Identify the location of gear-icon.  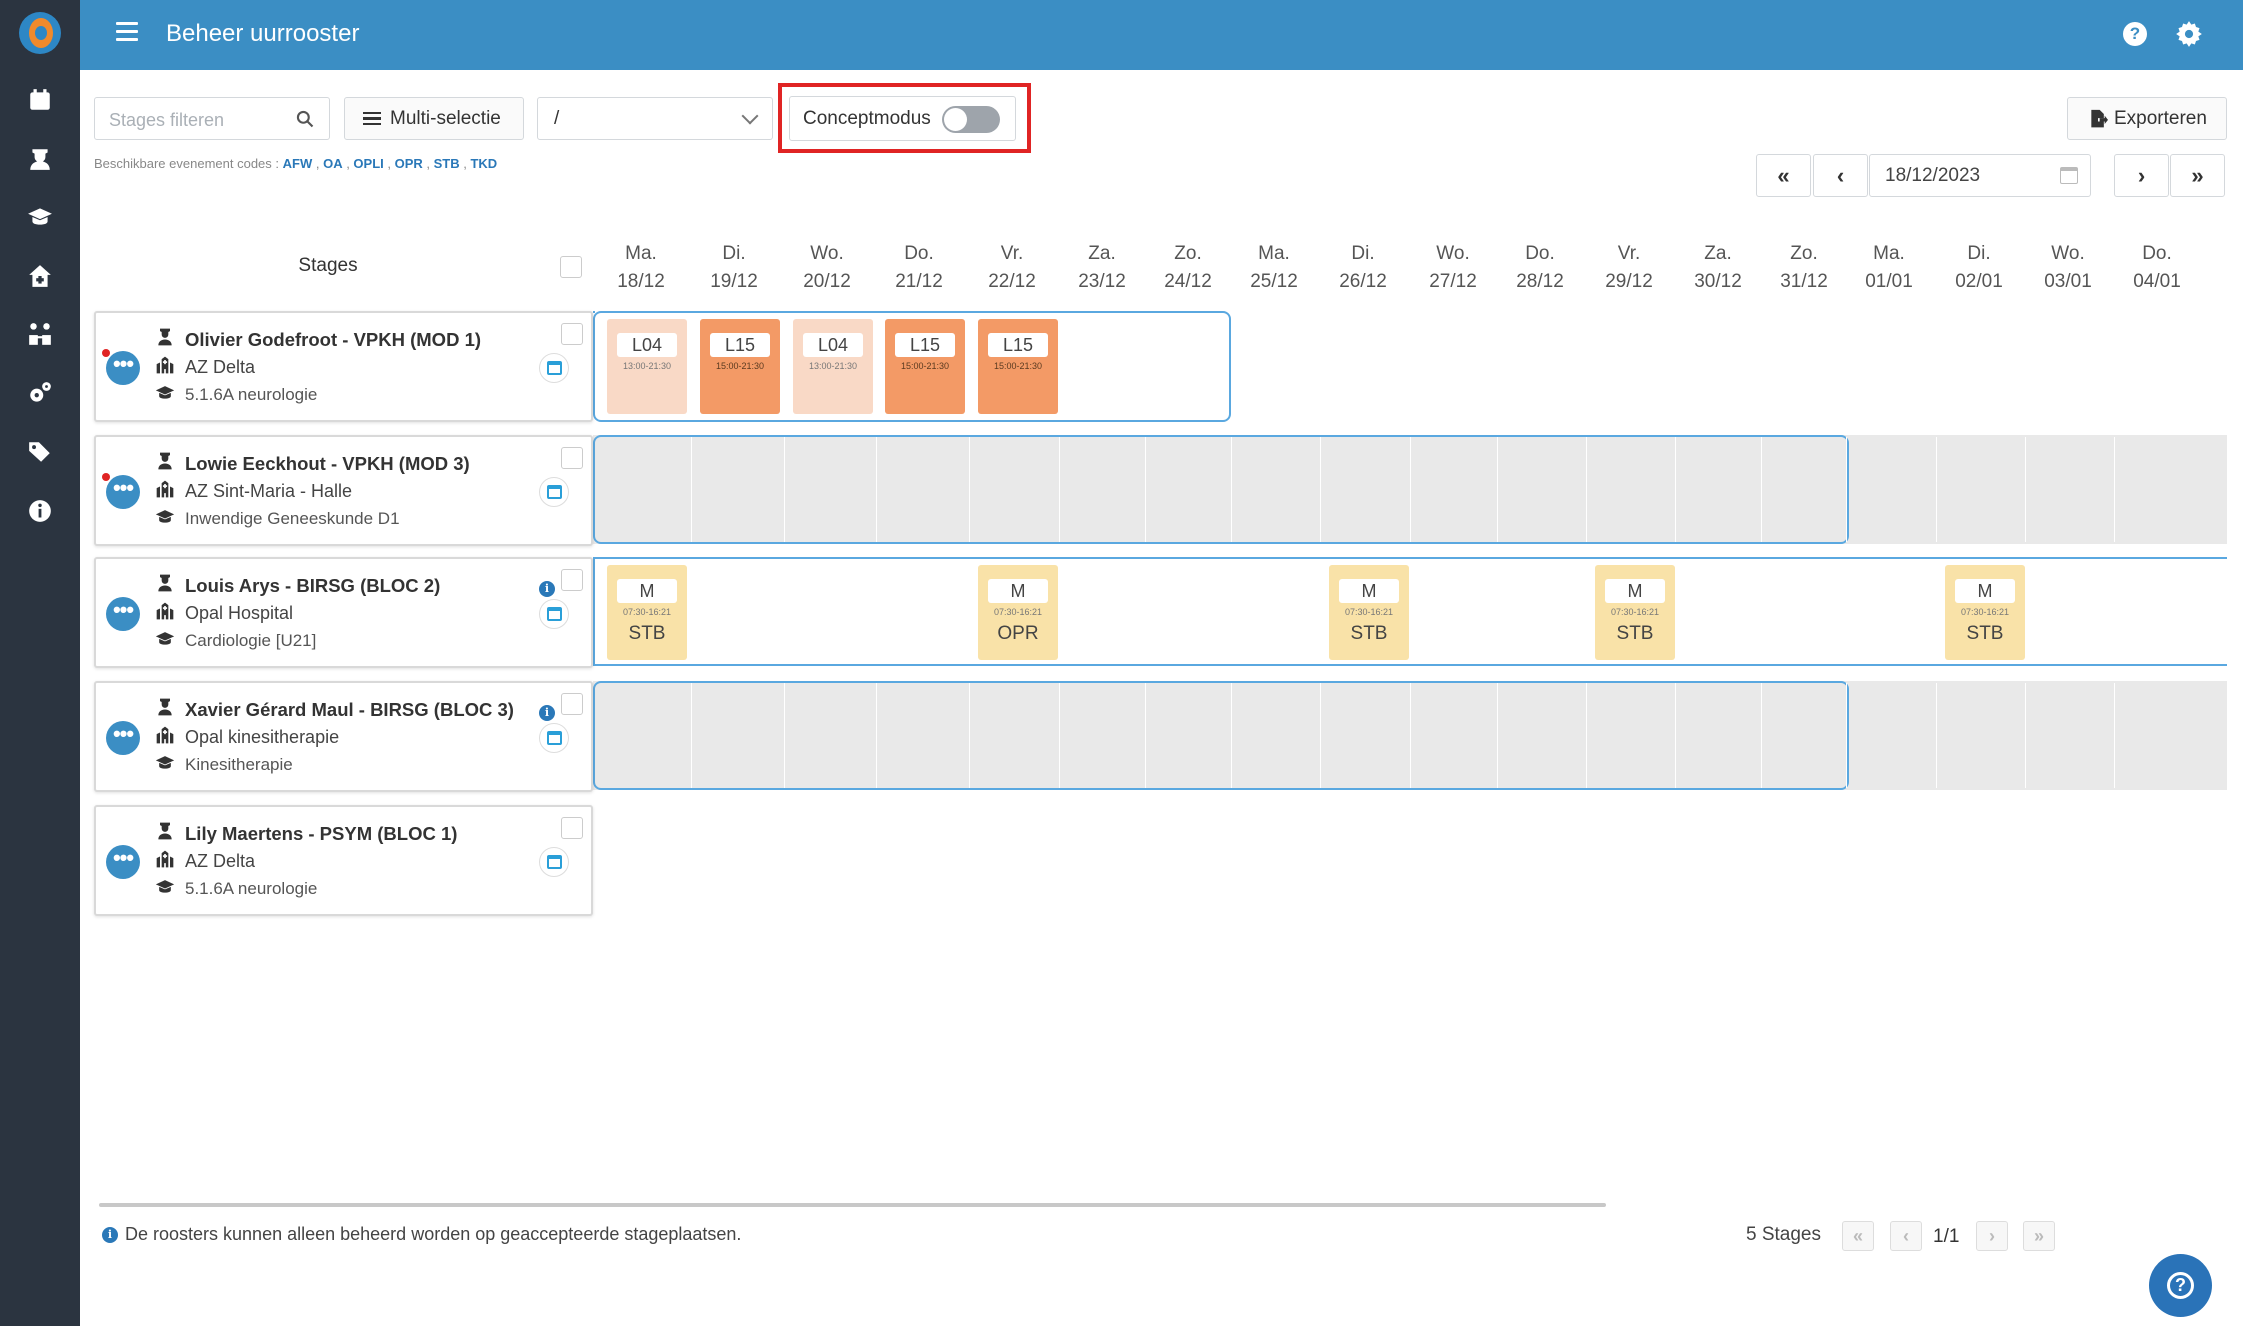
(2189, 34).